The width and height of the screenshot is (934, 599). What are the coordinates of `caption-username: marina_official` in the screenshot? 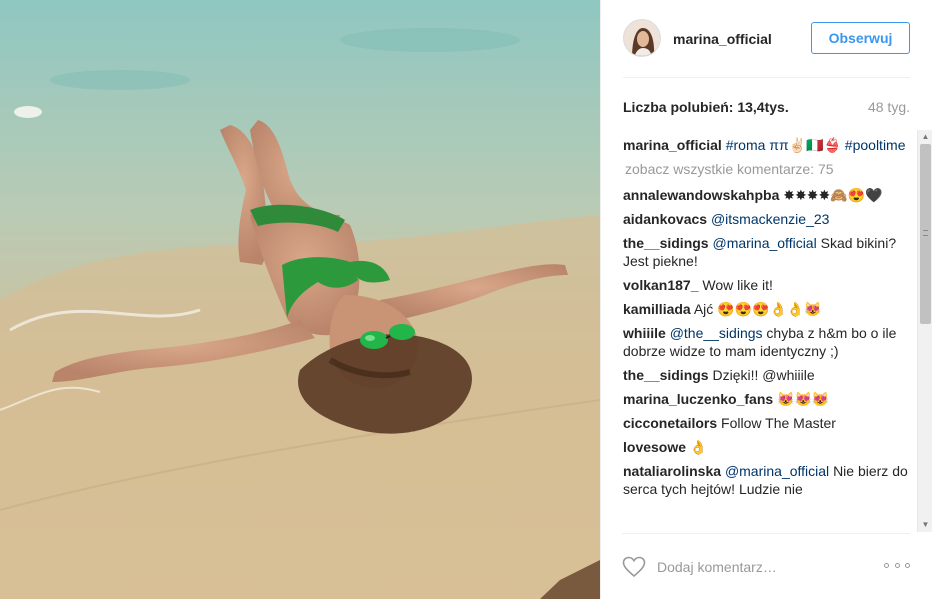 It's located at (672, 145).